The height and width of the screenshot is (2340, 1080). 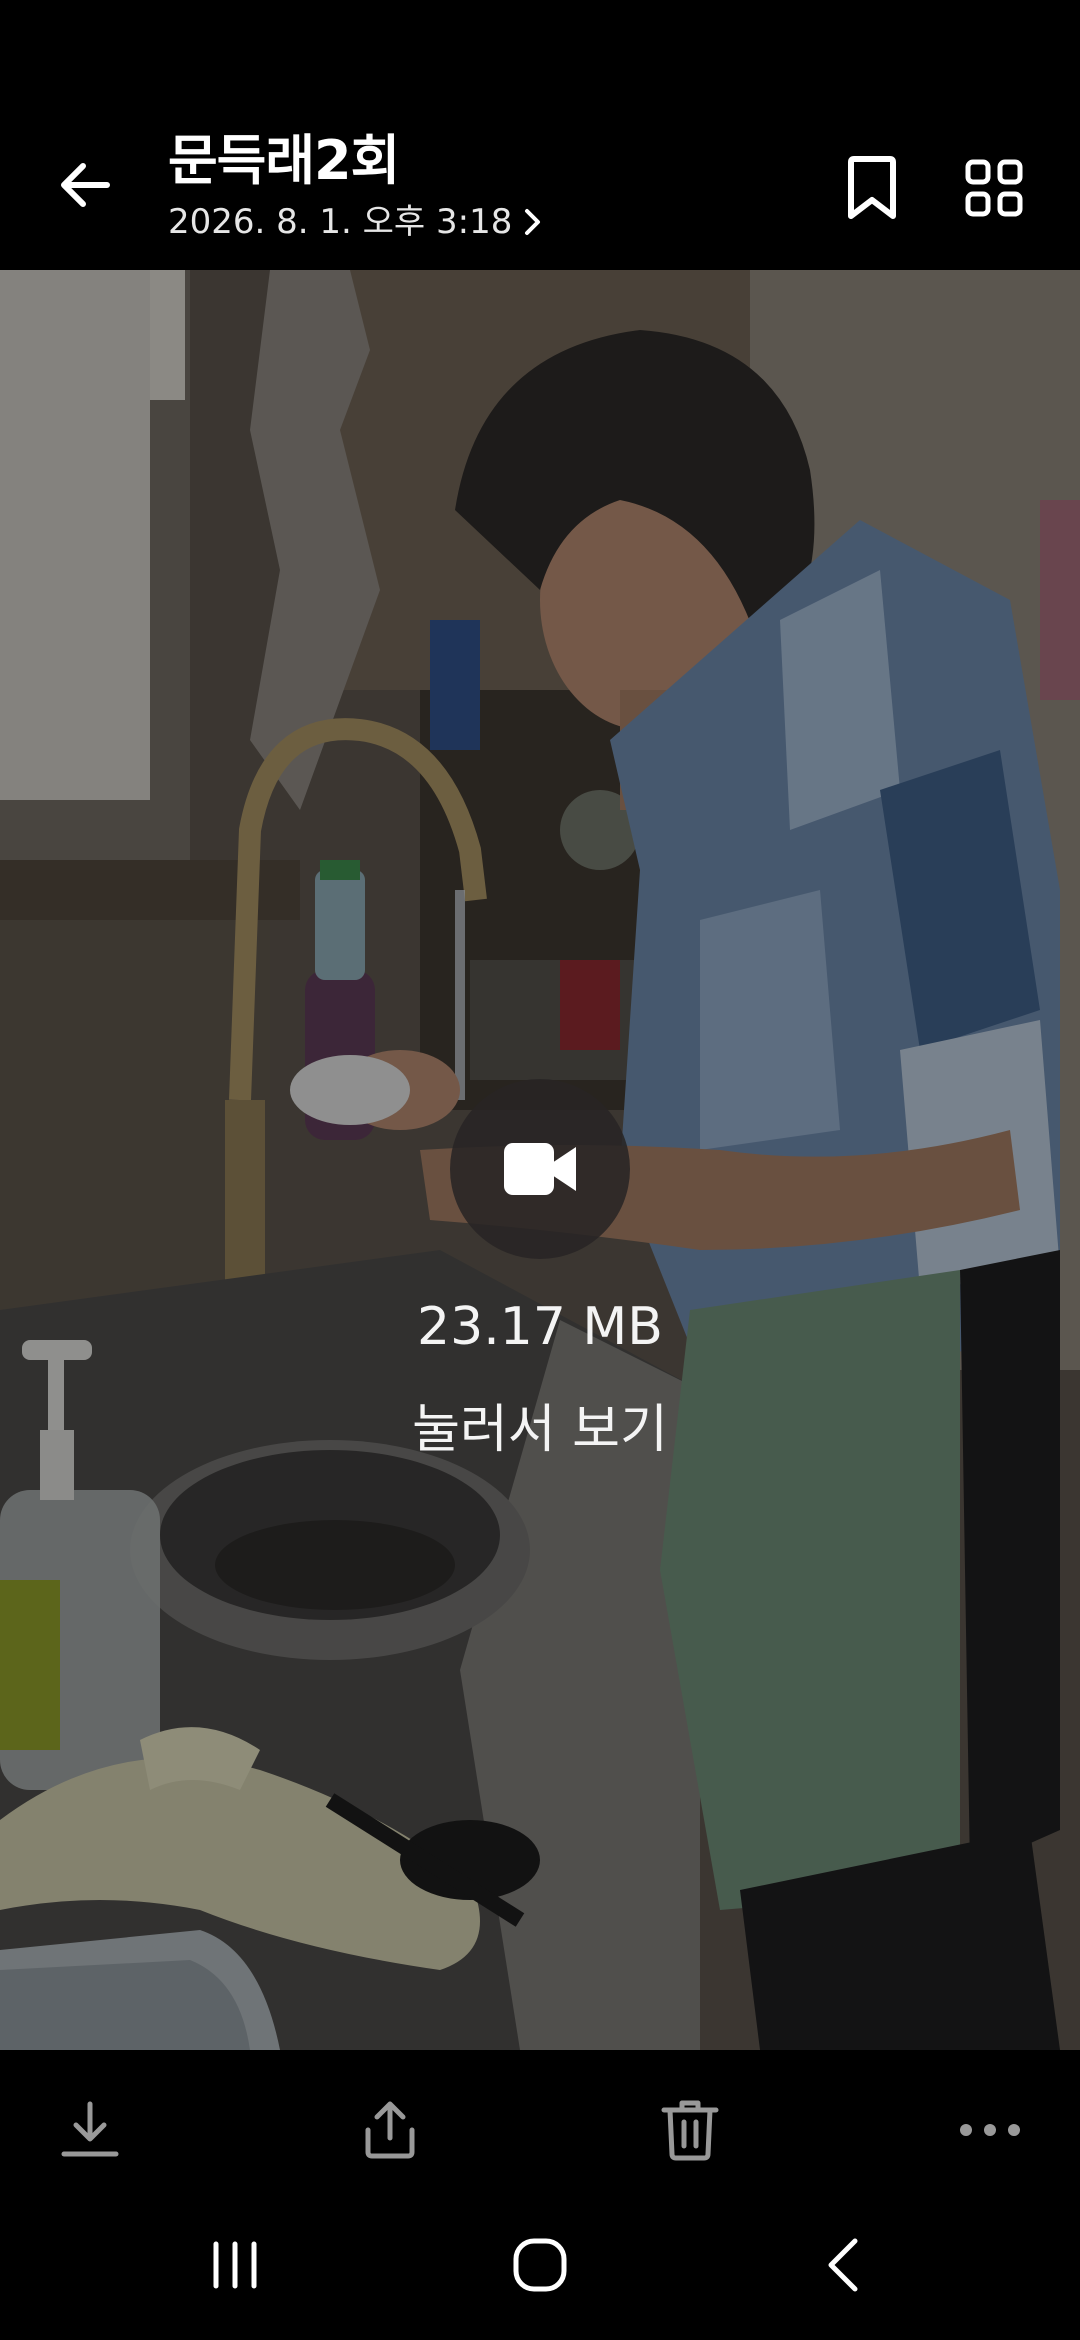 I want to click on trash-icon, so click(x=690, y=2130).